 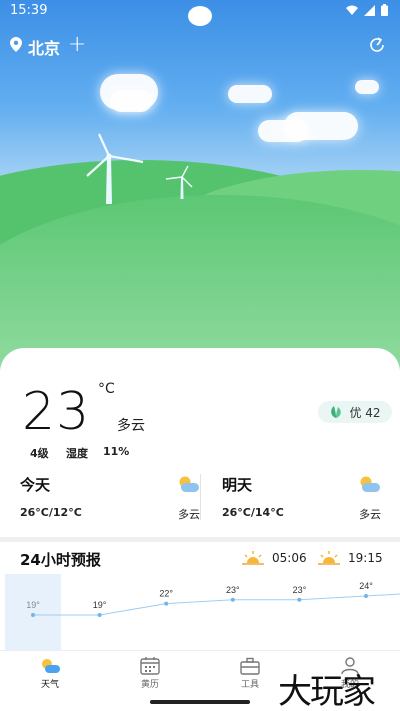 What do you see at coordinates (149, 685) in the screenshot?
I see `tab-label: 黄历` at bounding box center [149, 685].